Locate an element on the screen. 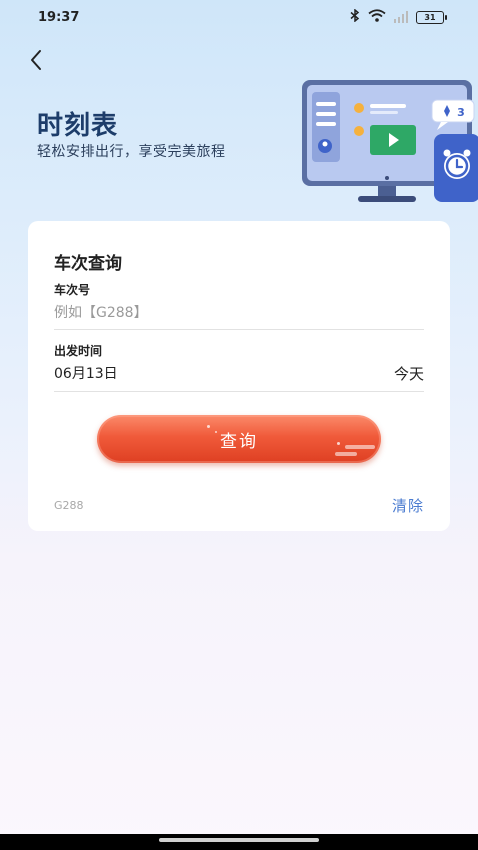 This screenshot has height=850, width=478. wifi-icon is located at coordinates (376, 17).